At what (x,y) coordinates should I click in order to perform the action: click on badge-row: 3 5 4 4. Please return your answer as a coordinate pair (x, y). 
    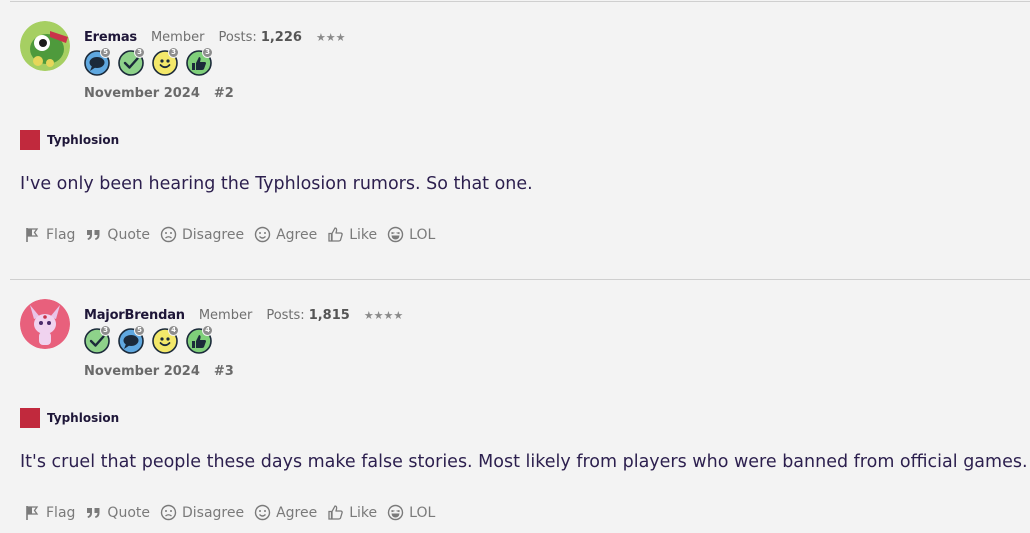
    Looking at the image, I should click on (148, 339).